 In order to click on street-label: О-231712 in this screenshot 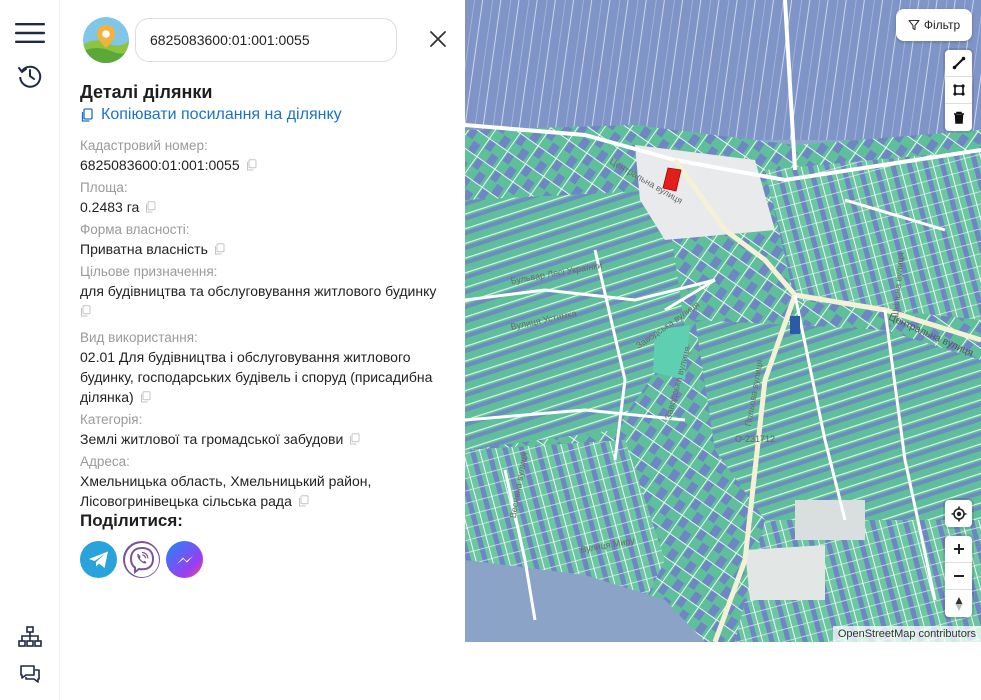, I will do `click(755, 439)`.